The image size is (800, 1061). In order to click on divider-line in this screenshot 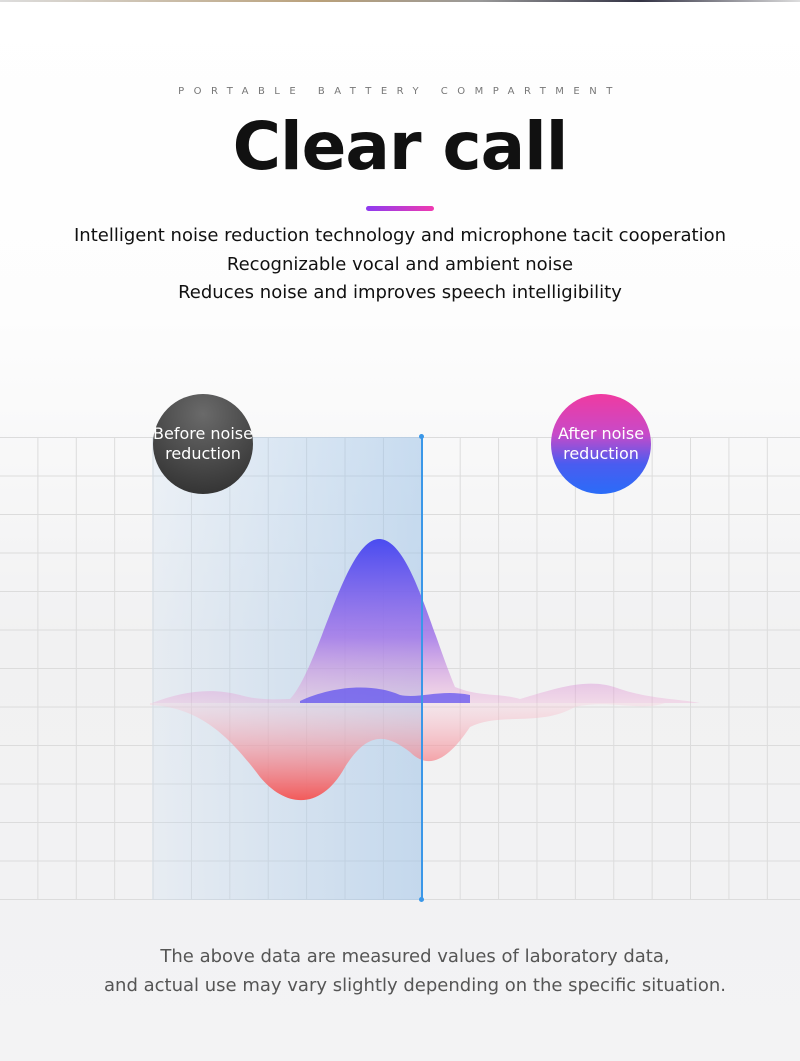, I will do `click(422, 668)`.